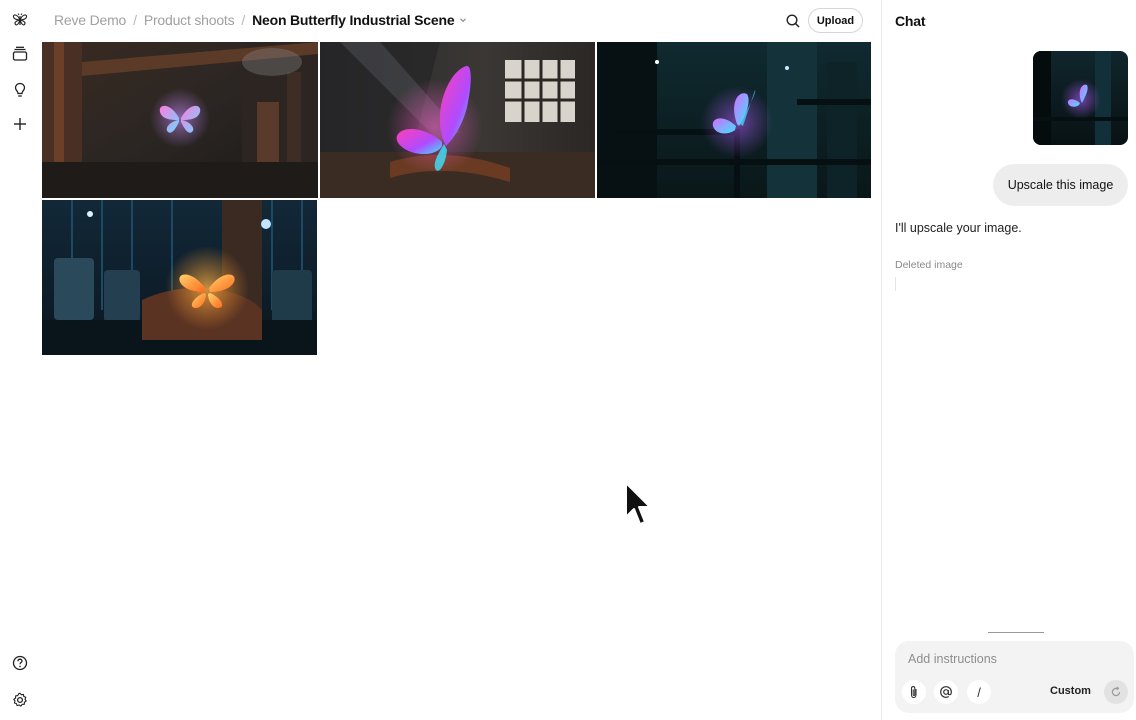 This screenshot has height=720, width=1136. Describe the element at coordinates (20, 700) in the screenshot. I see `settings-icon` at that location.